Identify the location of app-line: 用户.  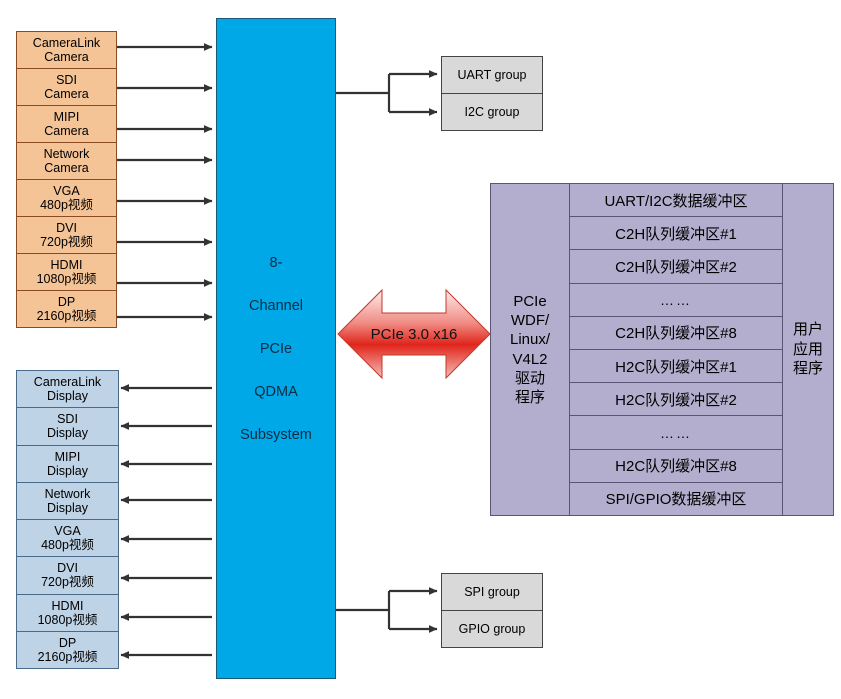
(807, 330).